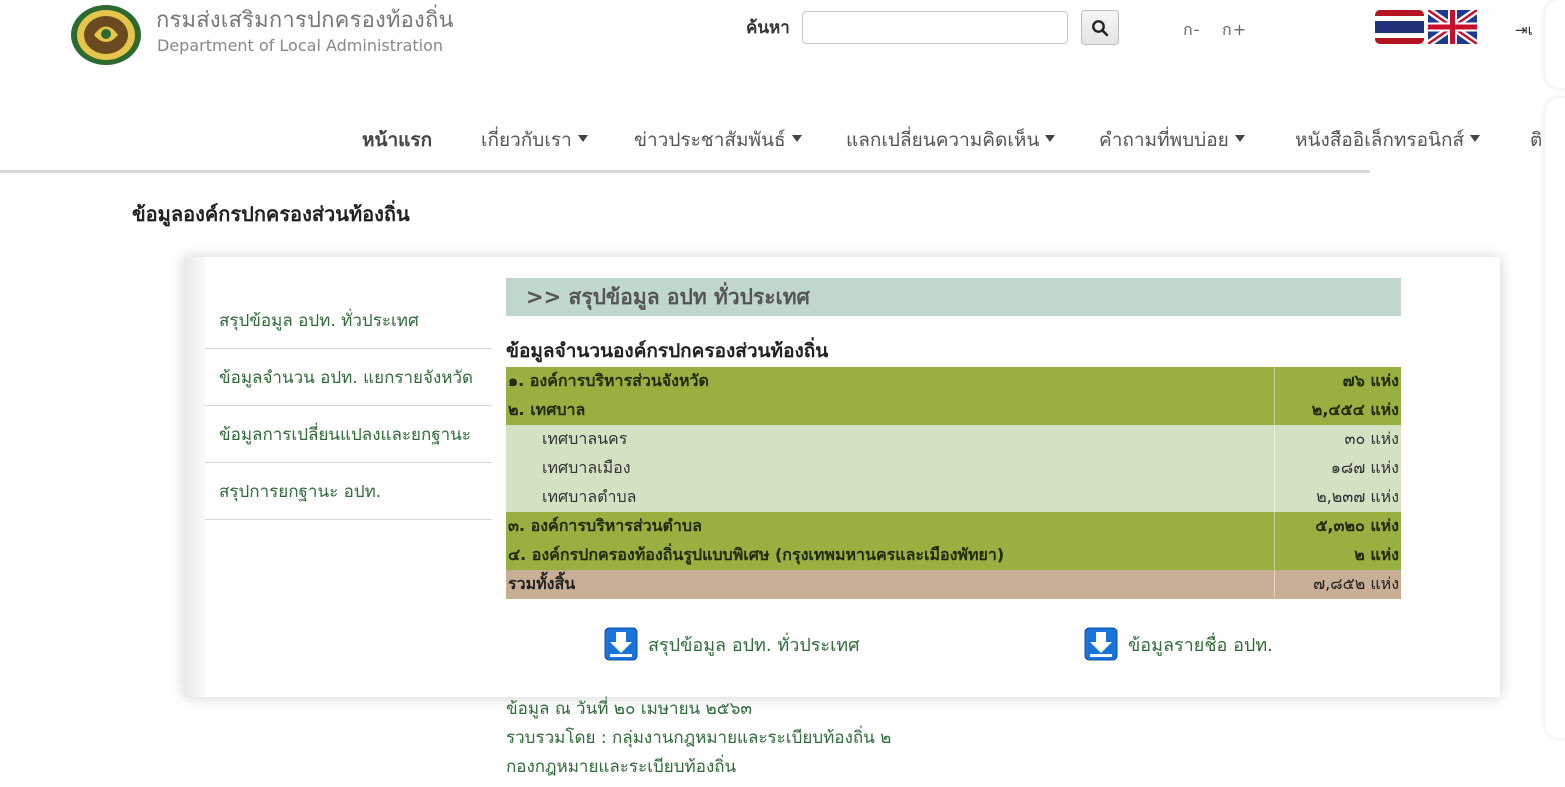  Describe the element at coordinates (754, 645) in the screenshot. I see `download-summary-label: สรุปข้อมูล อปท. ทั่วประเทศ` at that location.